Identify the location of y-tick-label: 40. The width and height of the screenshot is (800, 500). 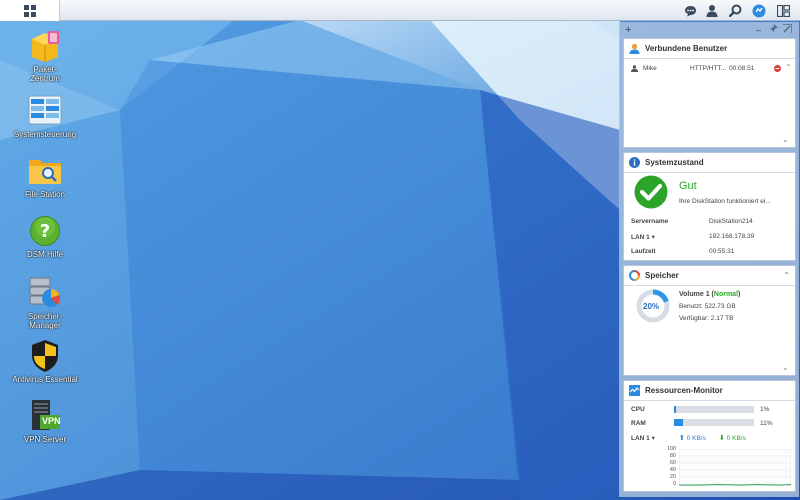
(672, 470).